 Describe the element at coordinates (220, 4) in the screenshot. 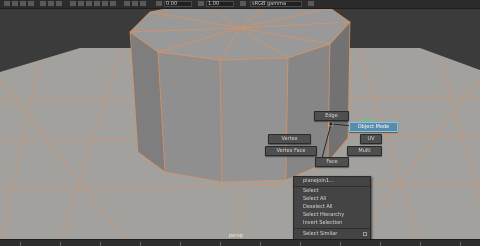

I see `gamma-field: 1.00` at that location.